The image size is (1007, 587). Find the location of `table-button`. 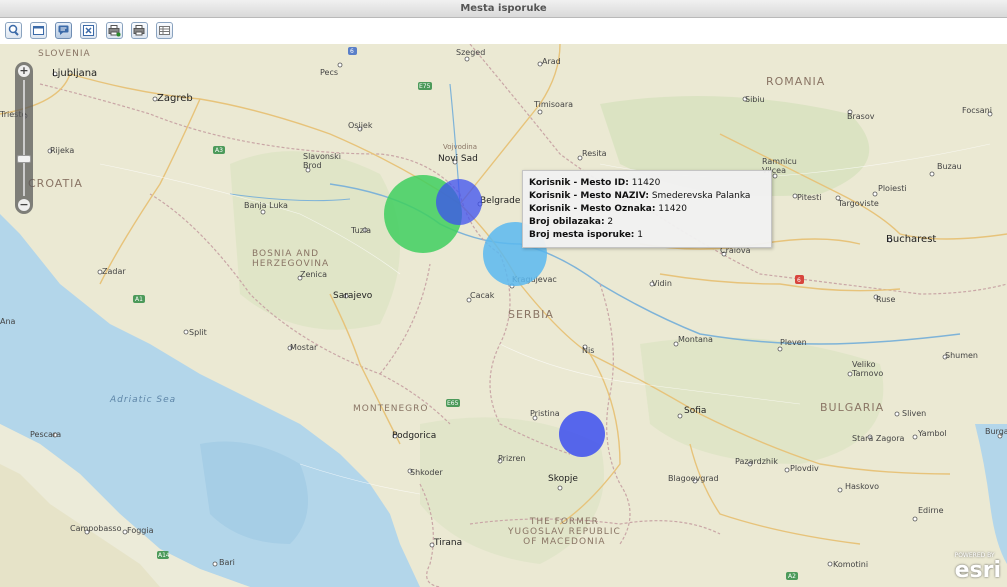

table-button is located at coordinates (164, 30).